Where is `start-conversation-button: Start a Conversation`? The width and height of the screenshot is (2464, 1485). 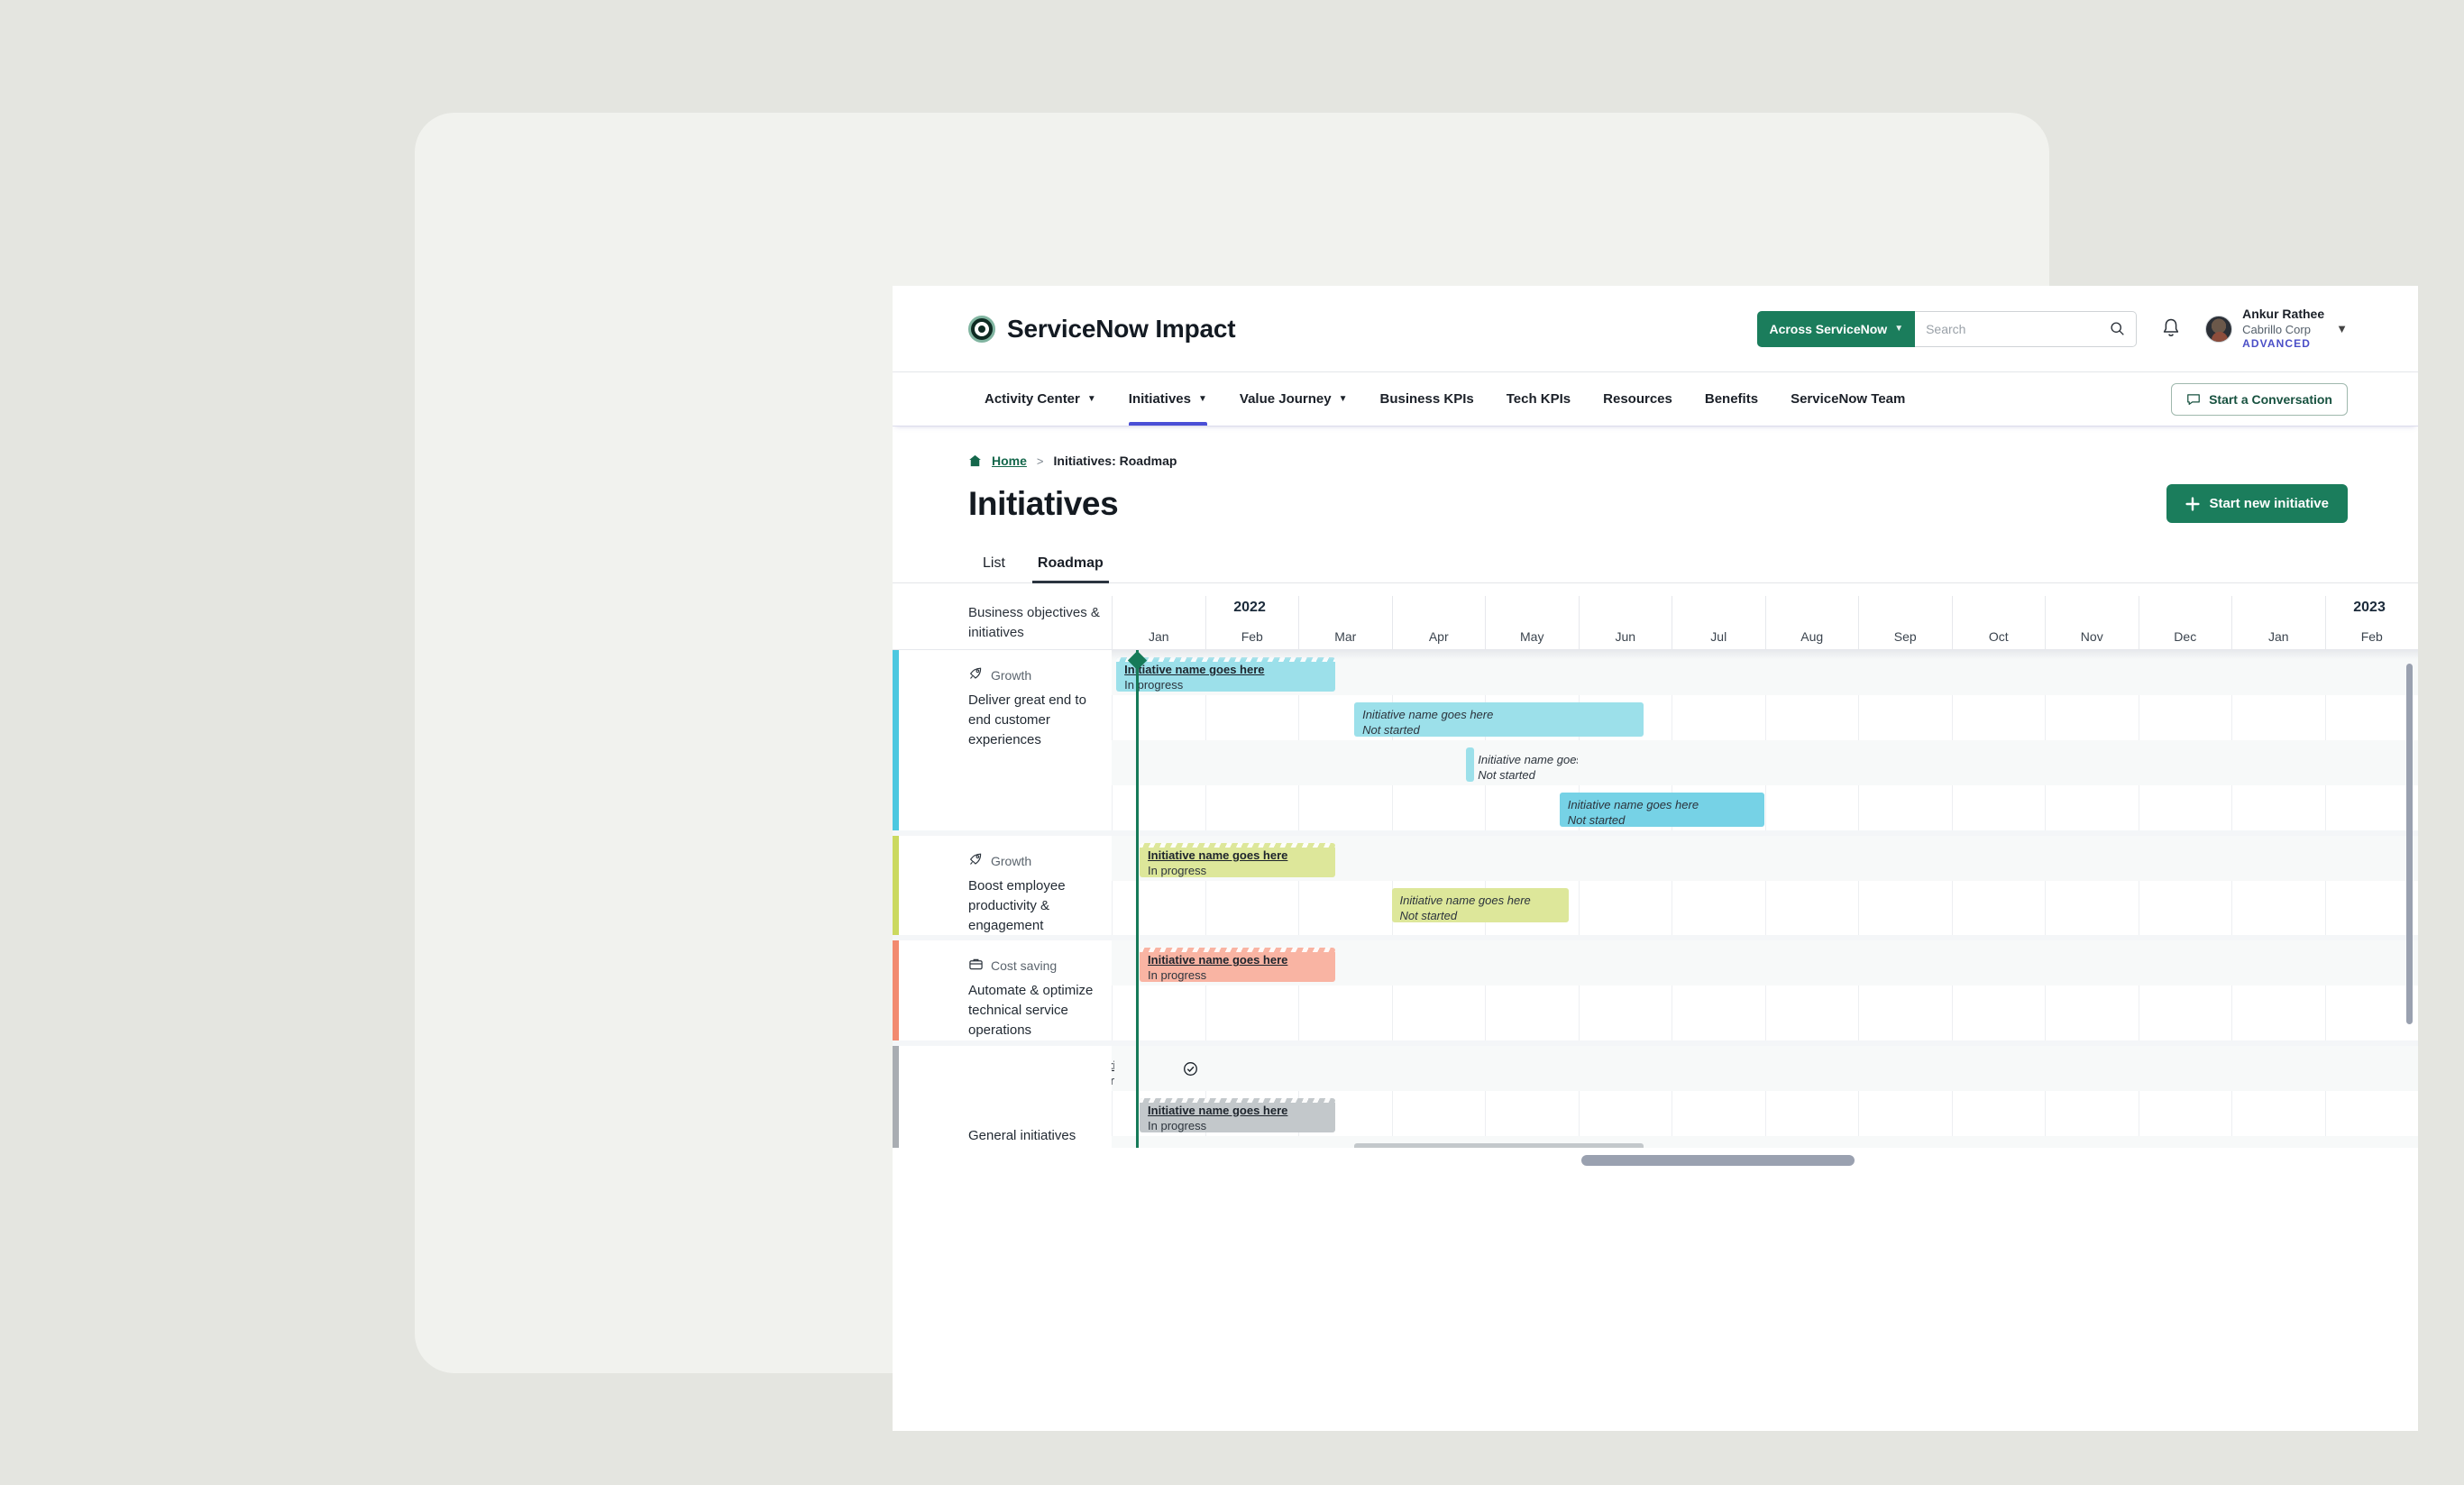 start-conversation-button: Start a Conversation is located at coordinates (2259, 399).